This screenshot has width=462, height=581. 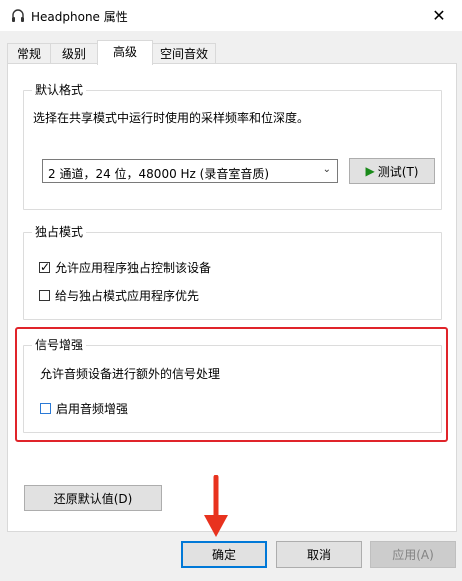 I want to click on test-button: ▶ 测试(T), so click(x=392, y=171).